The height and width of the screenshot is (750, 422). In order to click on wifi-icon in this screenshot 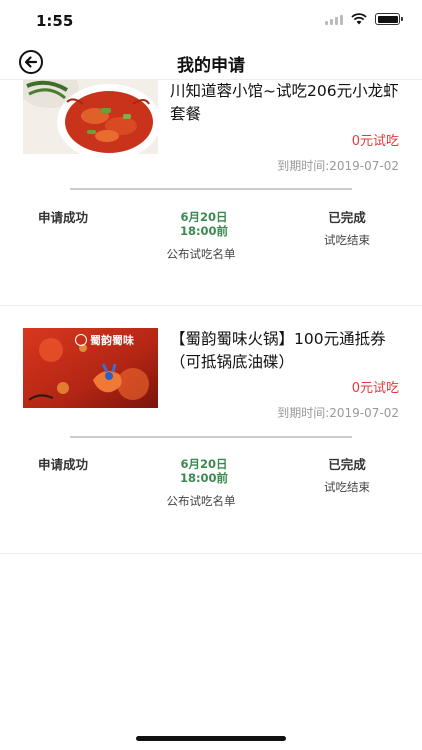, I will do `click(359, 19)`.